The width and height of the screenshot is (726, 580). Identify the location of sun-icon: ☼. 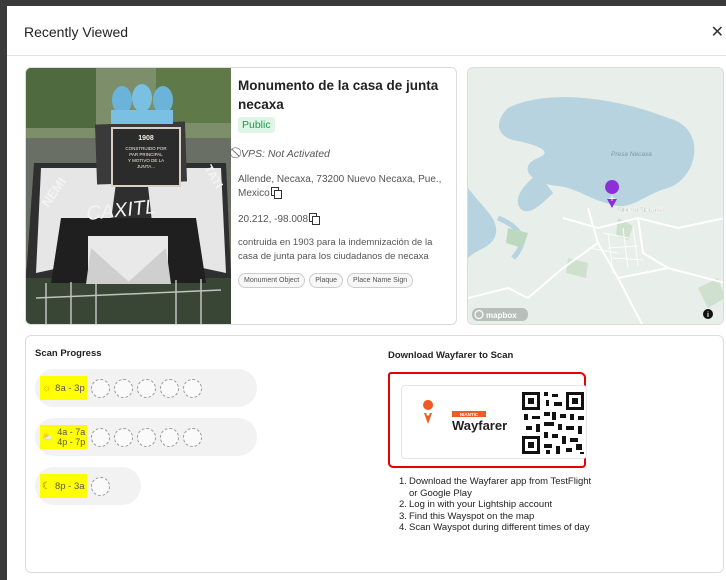
(47, 388).